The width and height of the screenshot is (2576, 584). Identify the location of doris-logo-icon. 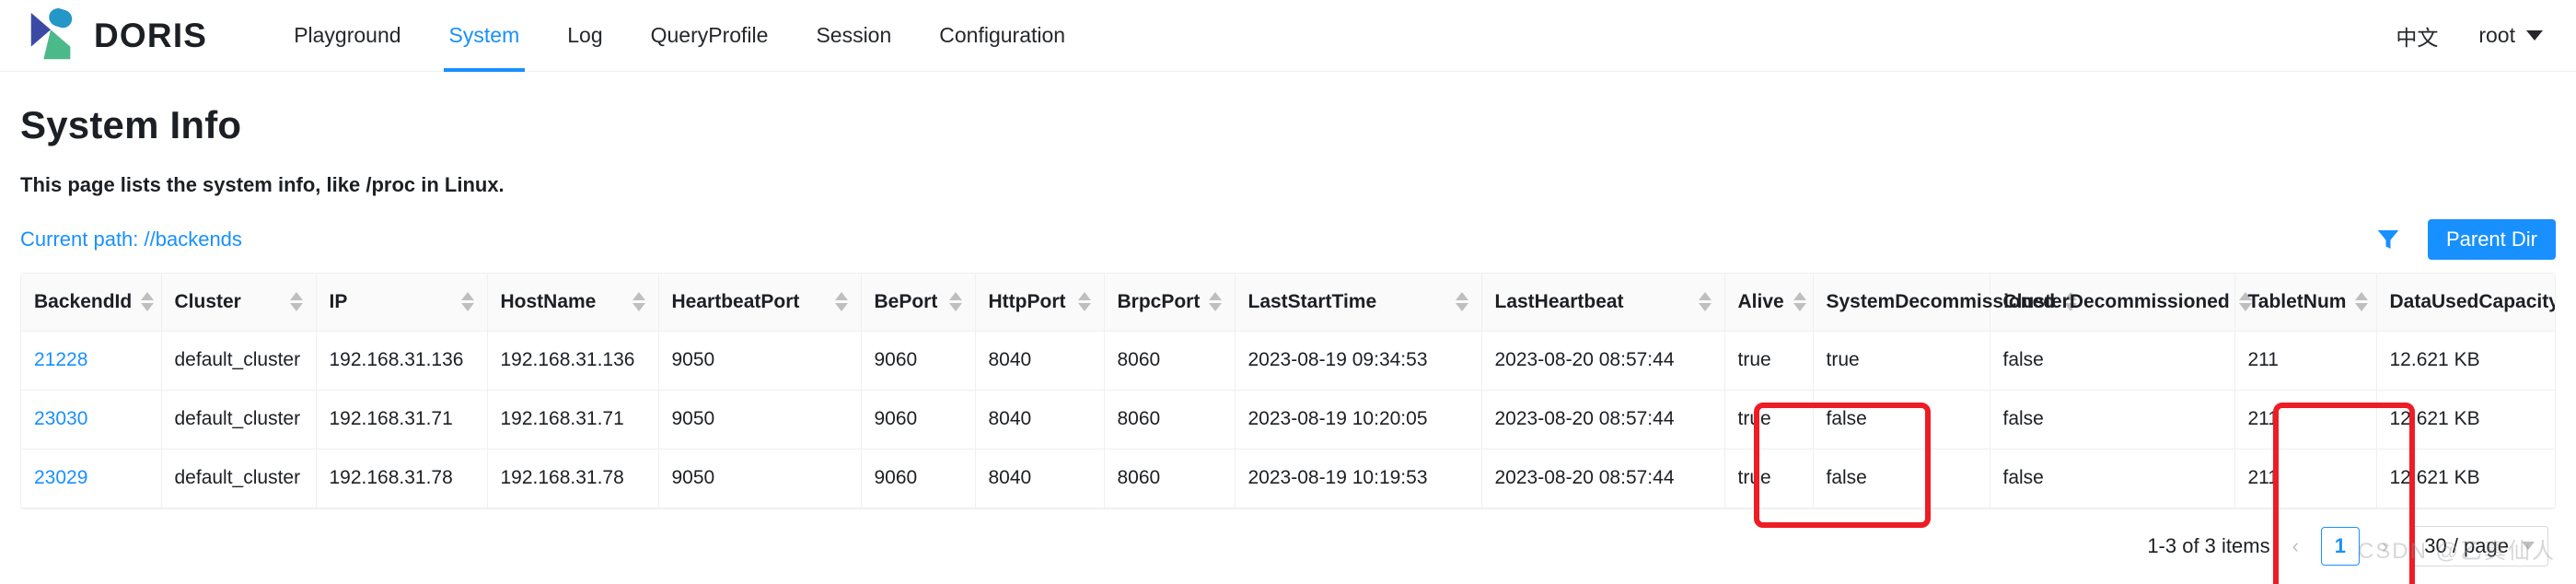
(51, 33).